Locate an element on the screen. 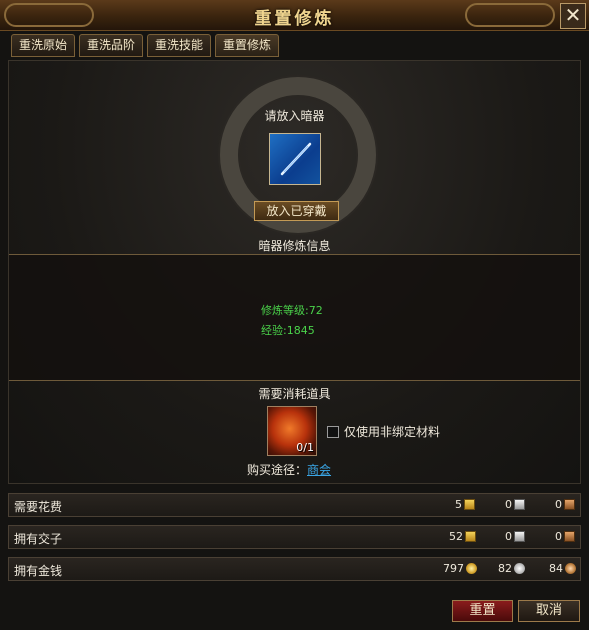 The height and width of the screenshot is (630, 589). jiaozi-silver: 0 is located at coordinates (515, 536).